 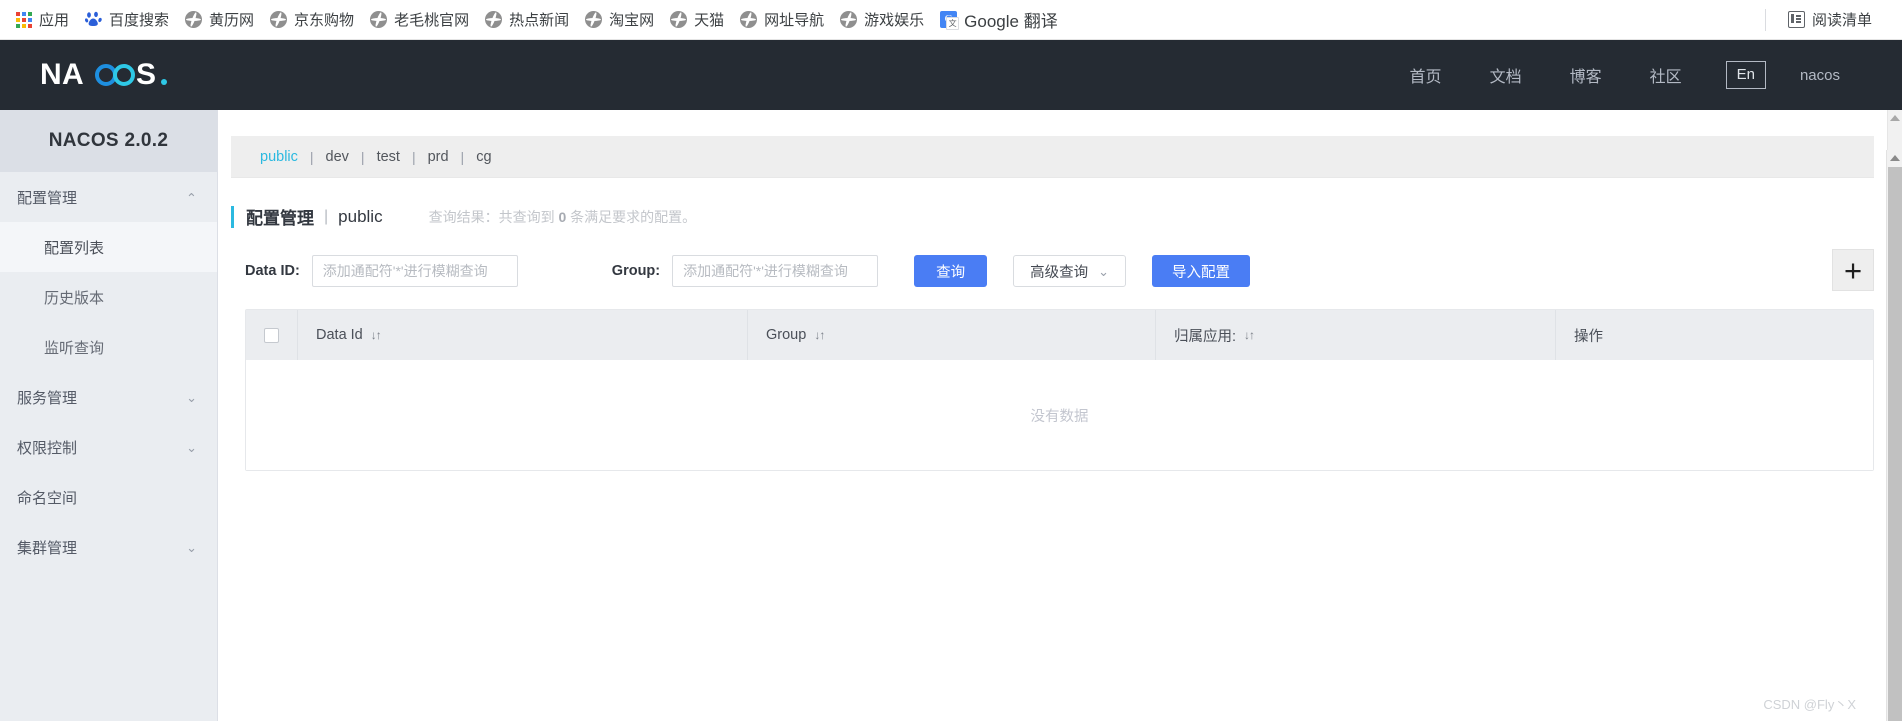 I want to click on nav-item-home: 首页, so click(x=1426, y=75).